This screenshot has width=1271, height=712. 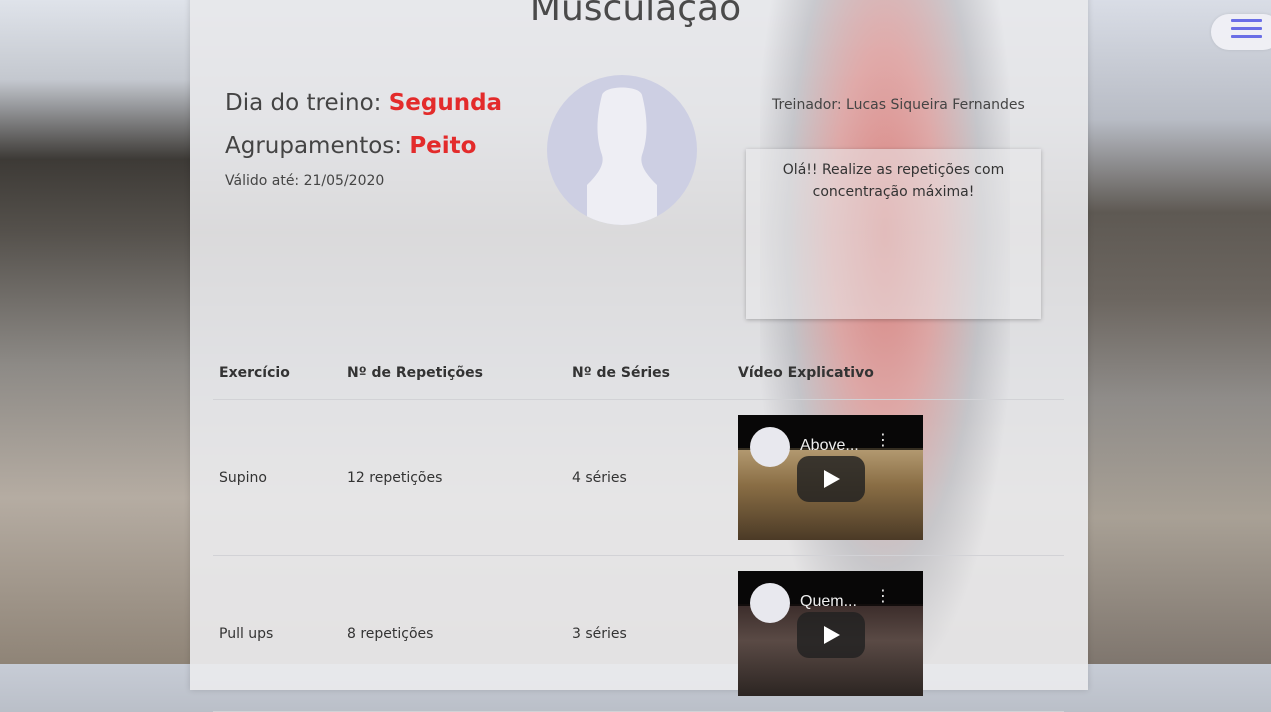 I want to click on muscle-group-label: Agrupamentos:, so click(x=317, y=146).